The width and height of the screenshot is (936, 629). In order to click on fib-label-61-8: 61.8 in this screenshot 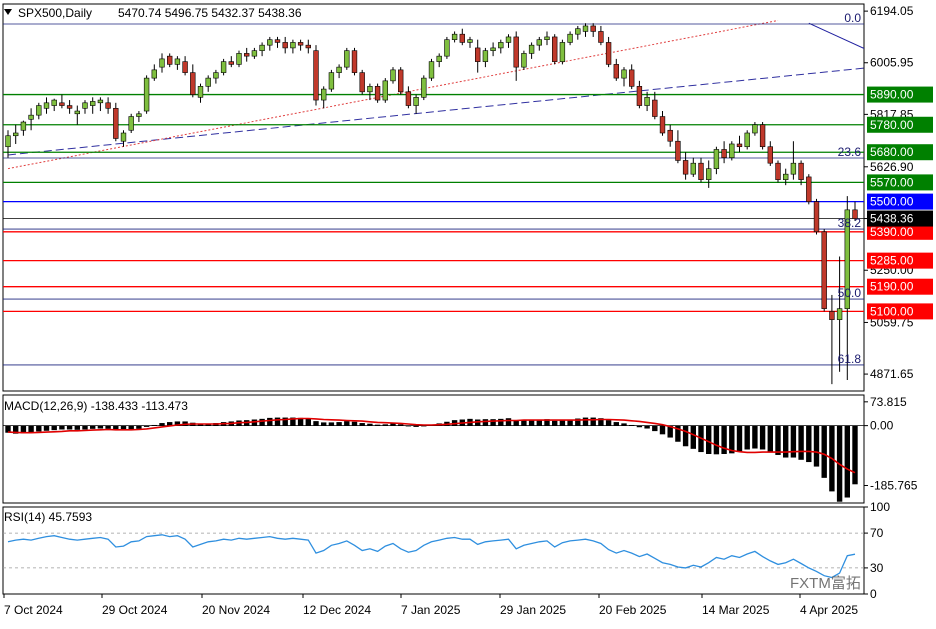, I will do `click(850, 359)`.